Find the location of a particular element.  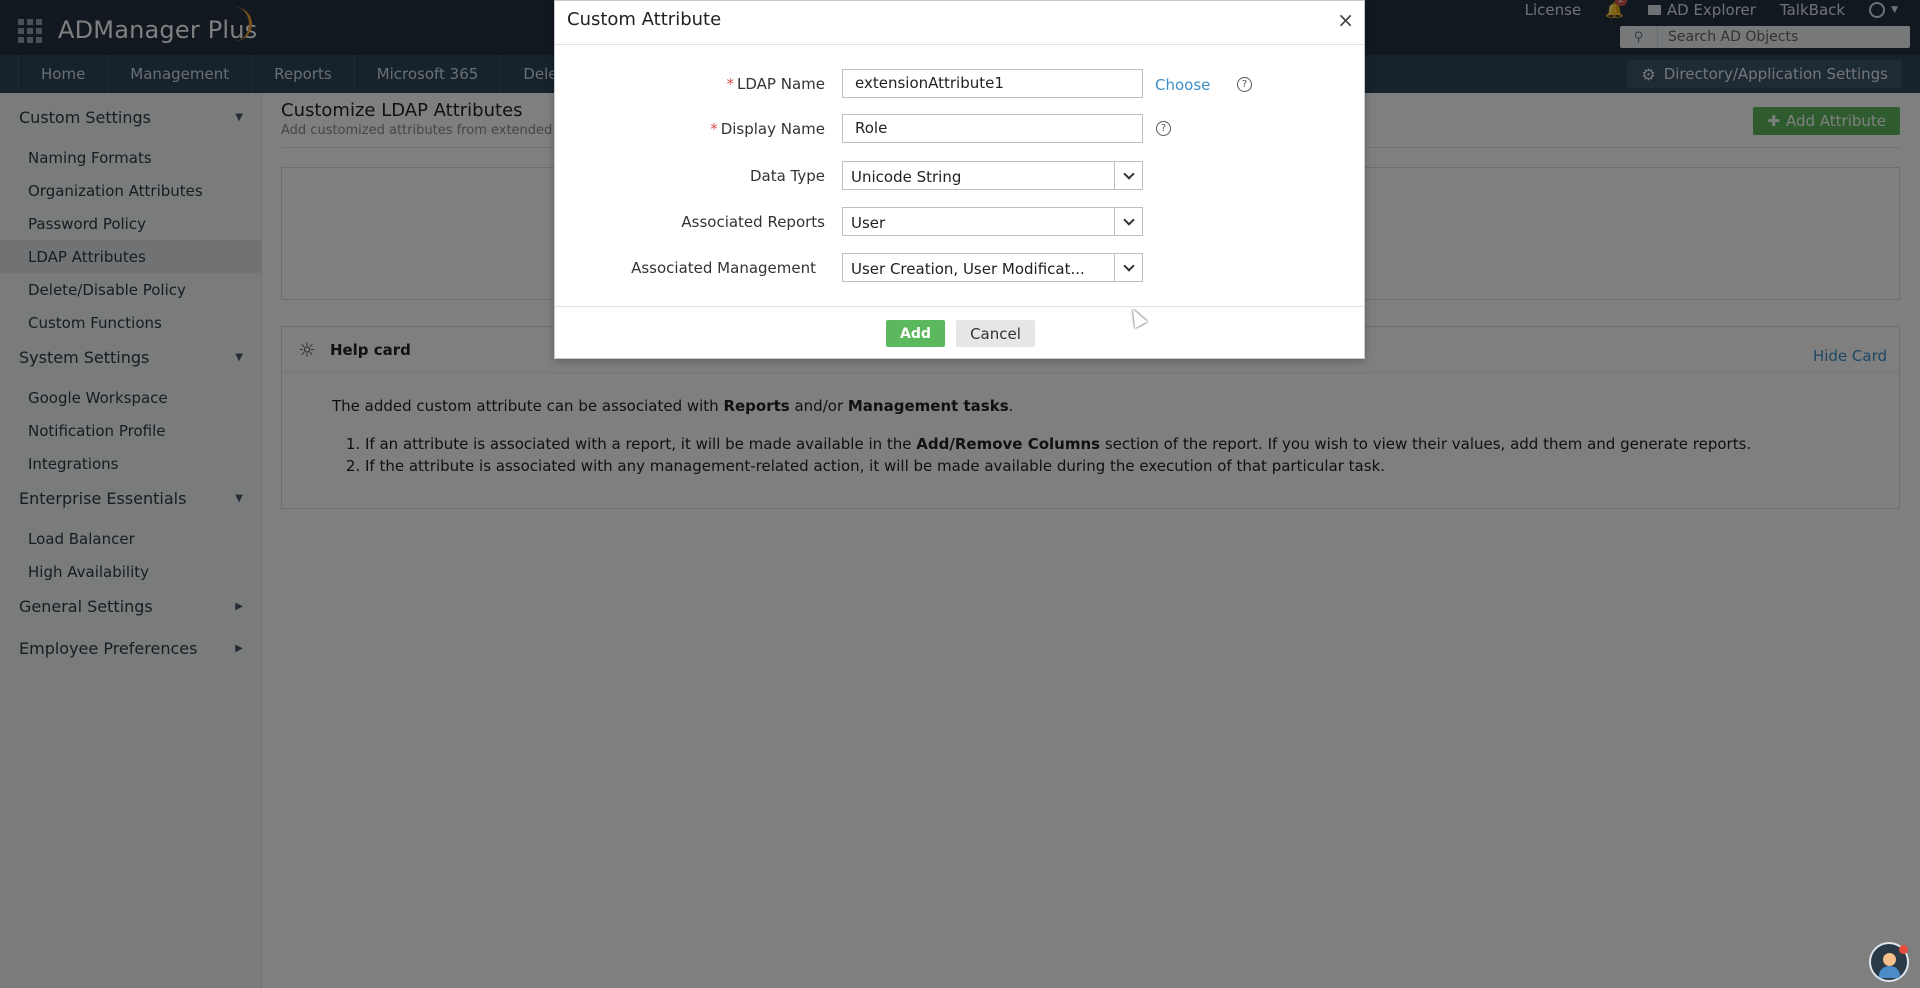

display-name-label: * Display Name is located at coordinates (767, 129).